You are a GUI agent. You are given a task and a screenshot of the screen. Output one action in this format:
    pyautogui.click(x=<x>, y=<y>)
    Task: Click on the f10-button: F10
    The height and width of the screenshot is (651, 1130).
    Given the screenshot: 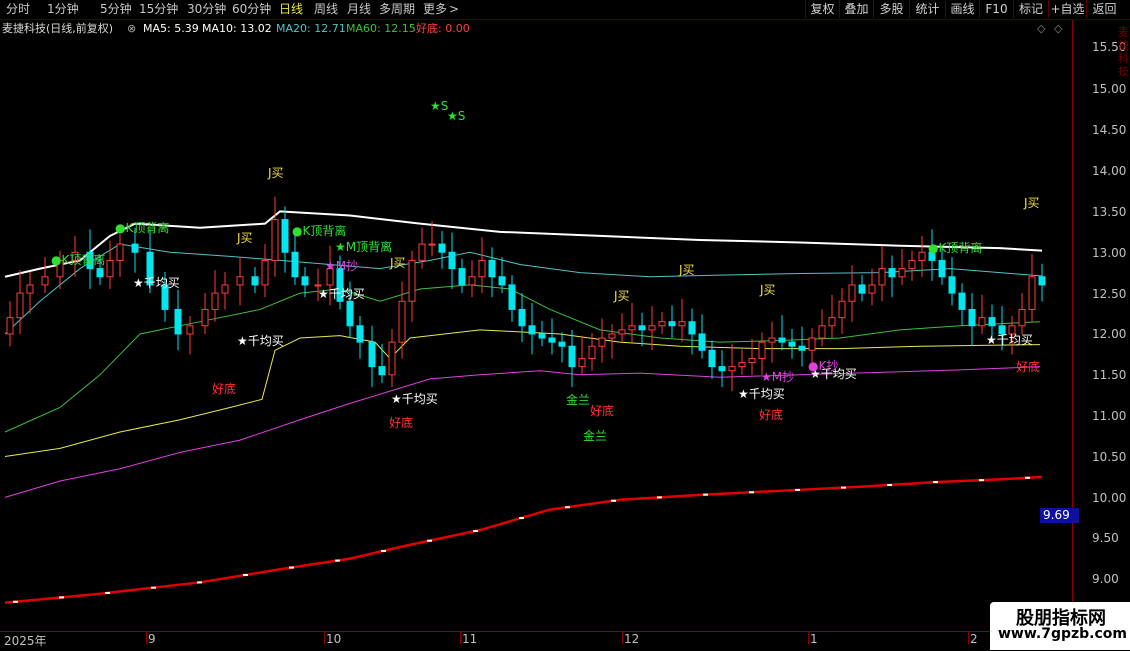 What is the action you would take?
    pyautogui.click(x=996, y=9)
    